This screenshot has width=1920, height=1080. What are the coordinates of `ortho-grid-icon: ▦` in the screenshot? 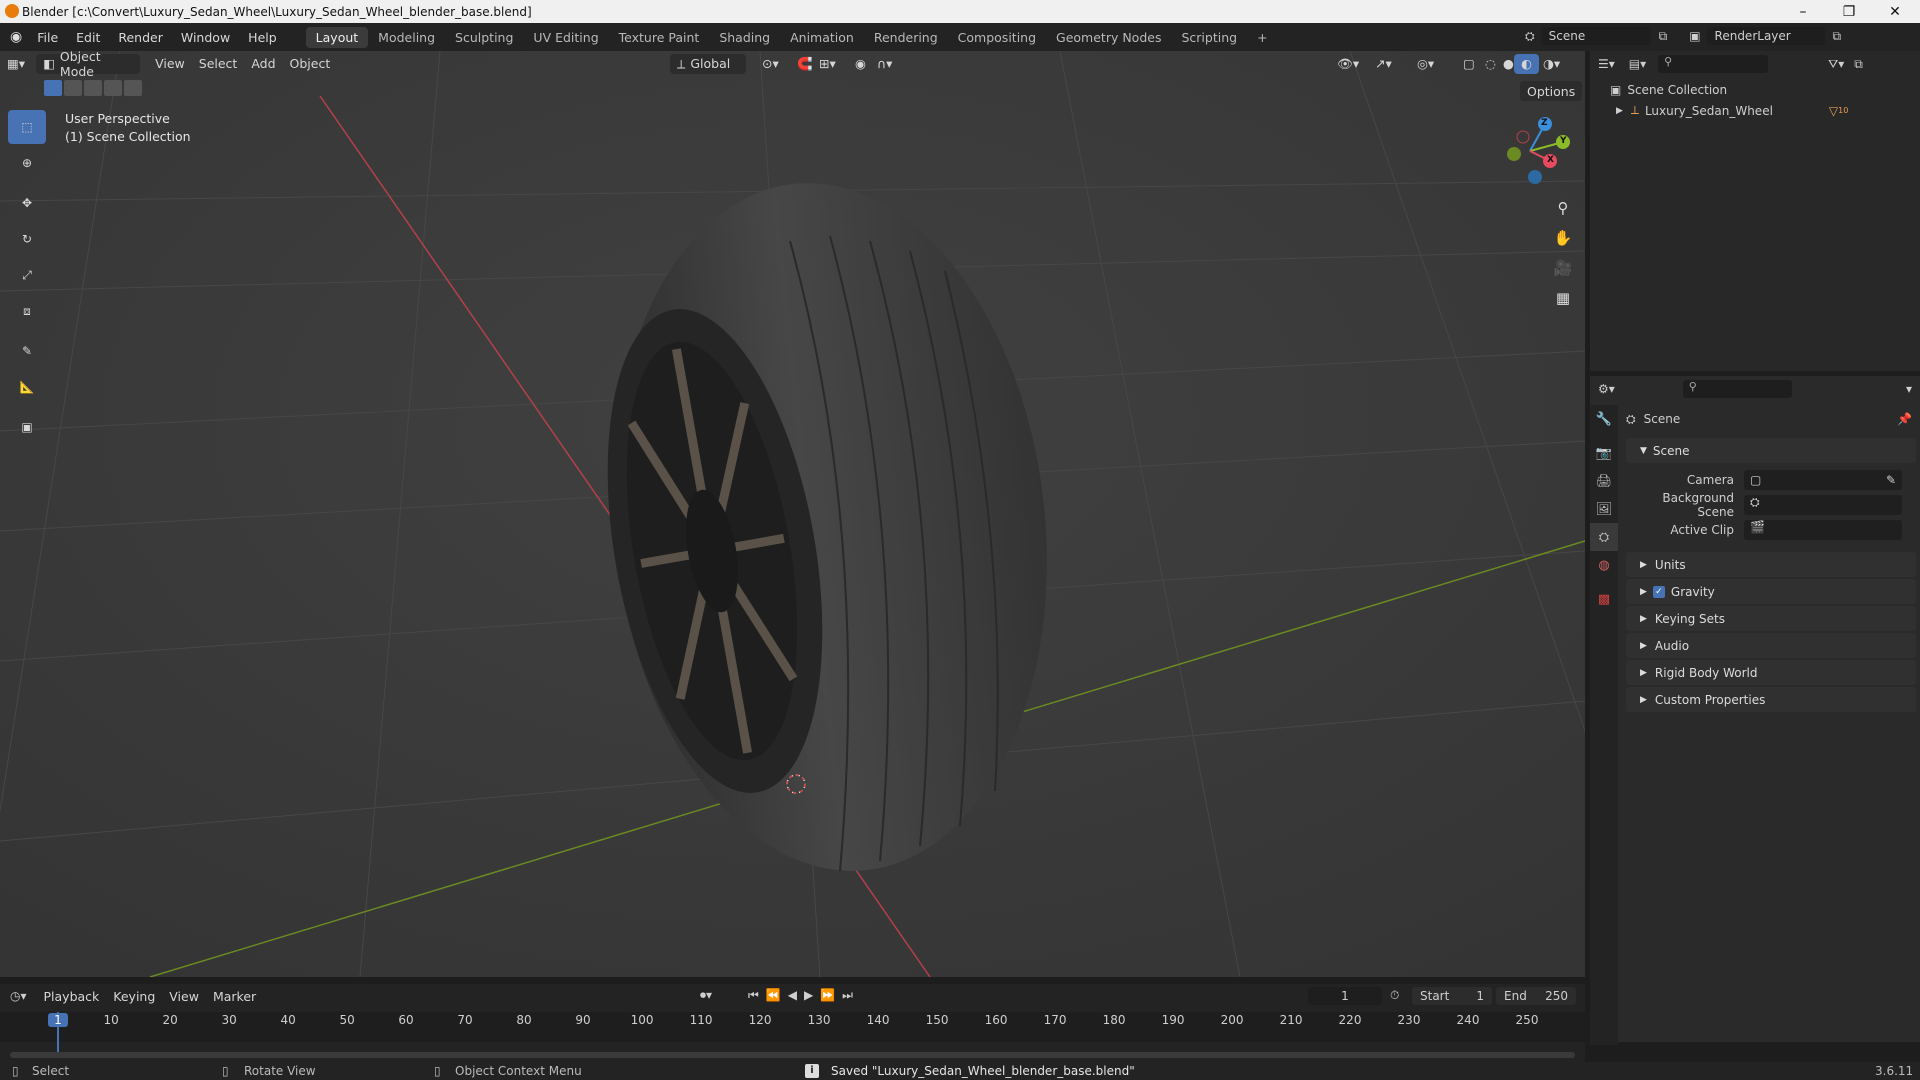 It's located at (1563, 298).